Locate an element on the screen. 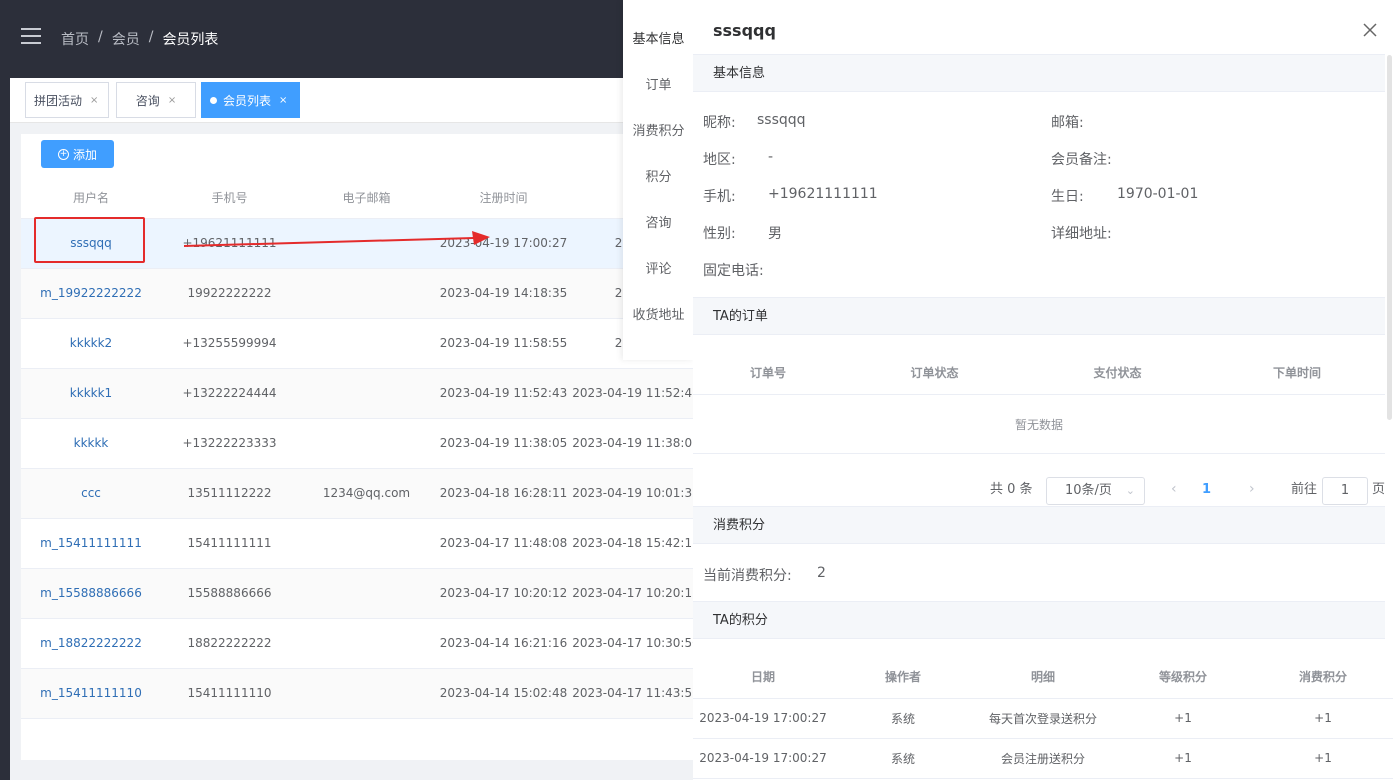  cell-username: m_15411111111 is located at coordinates (91, 543).